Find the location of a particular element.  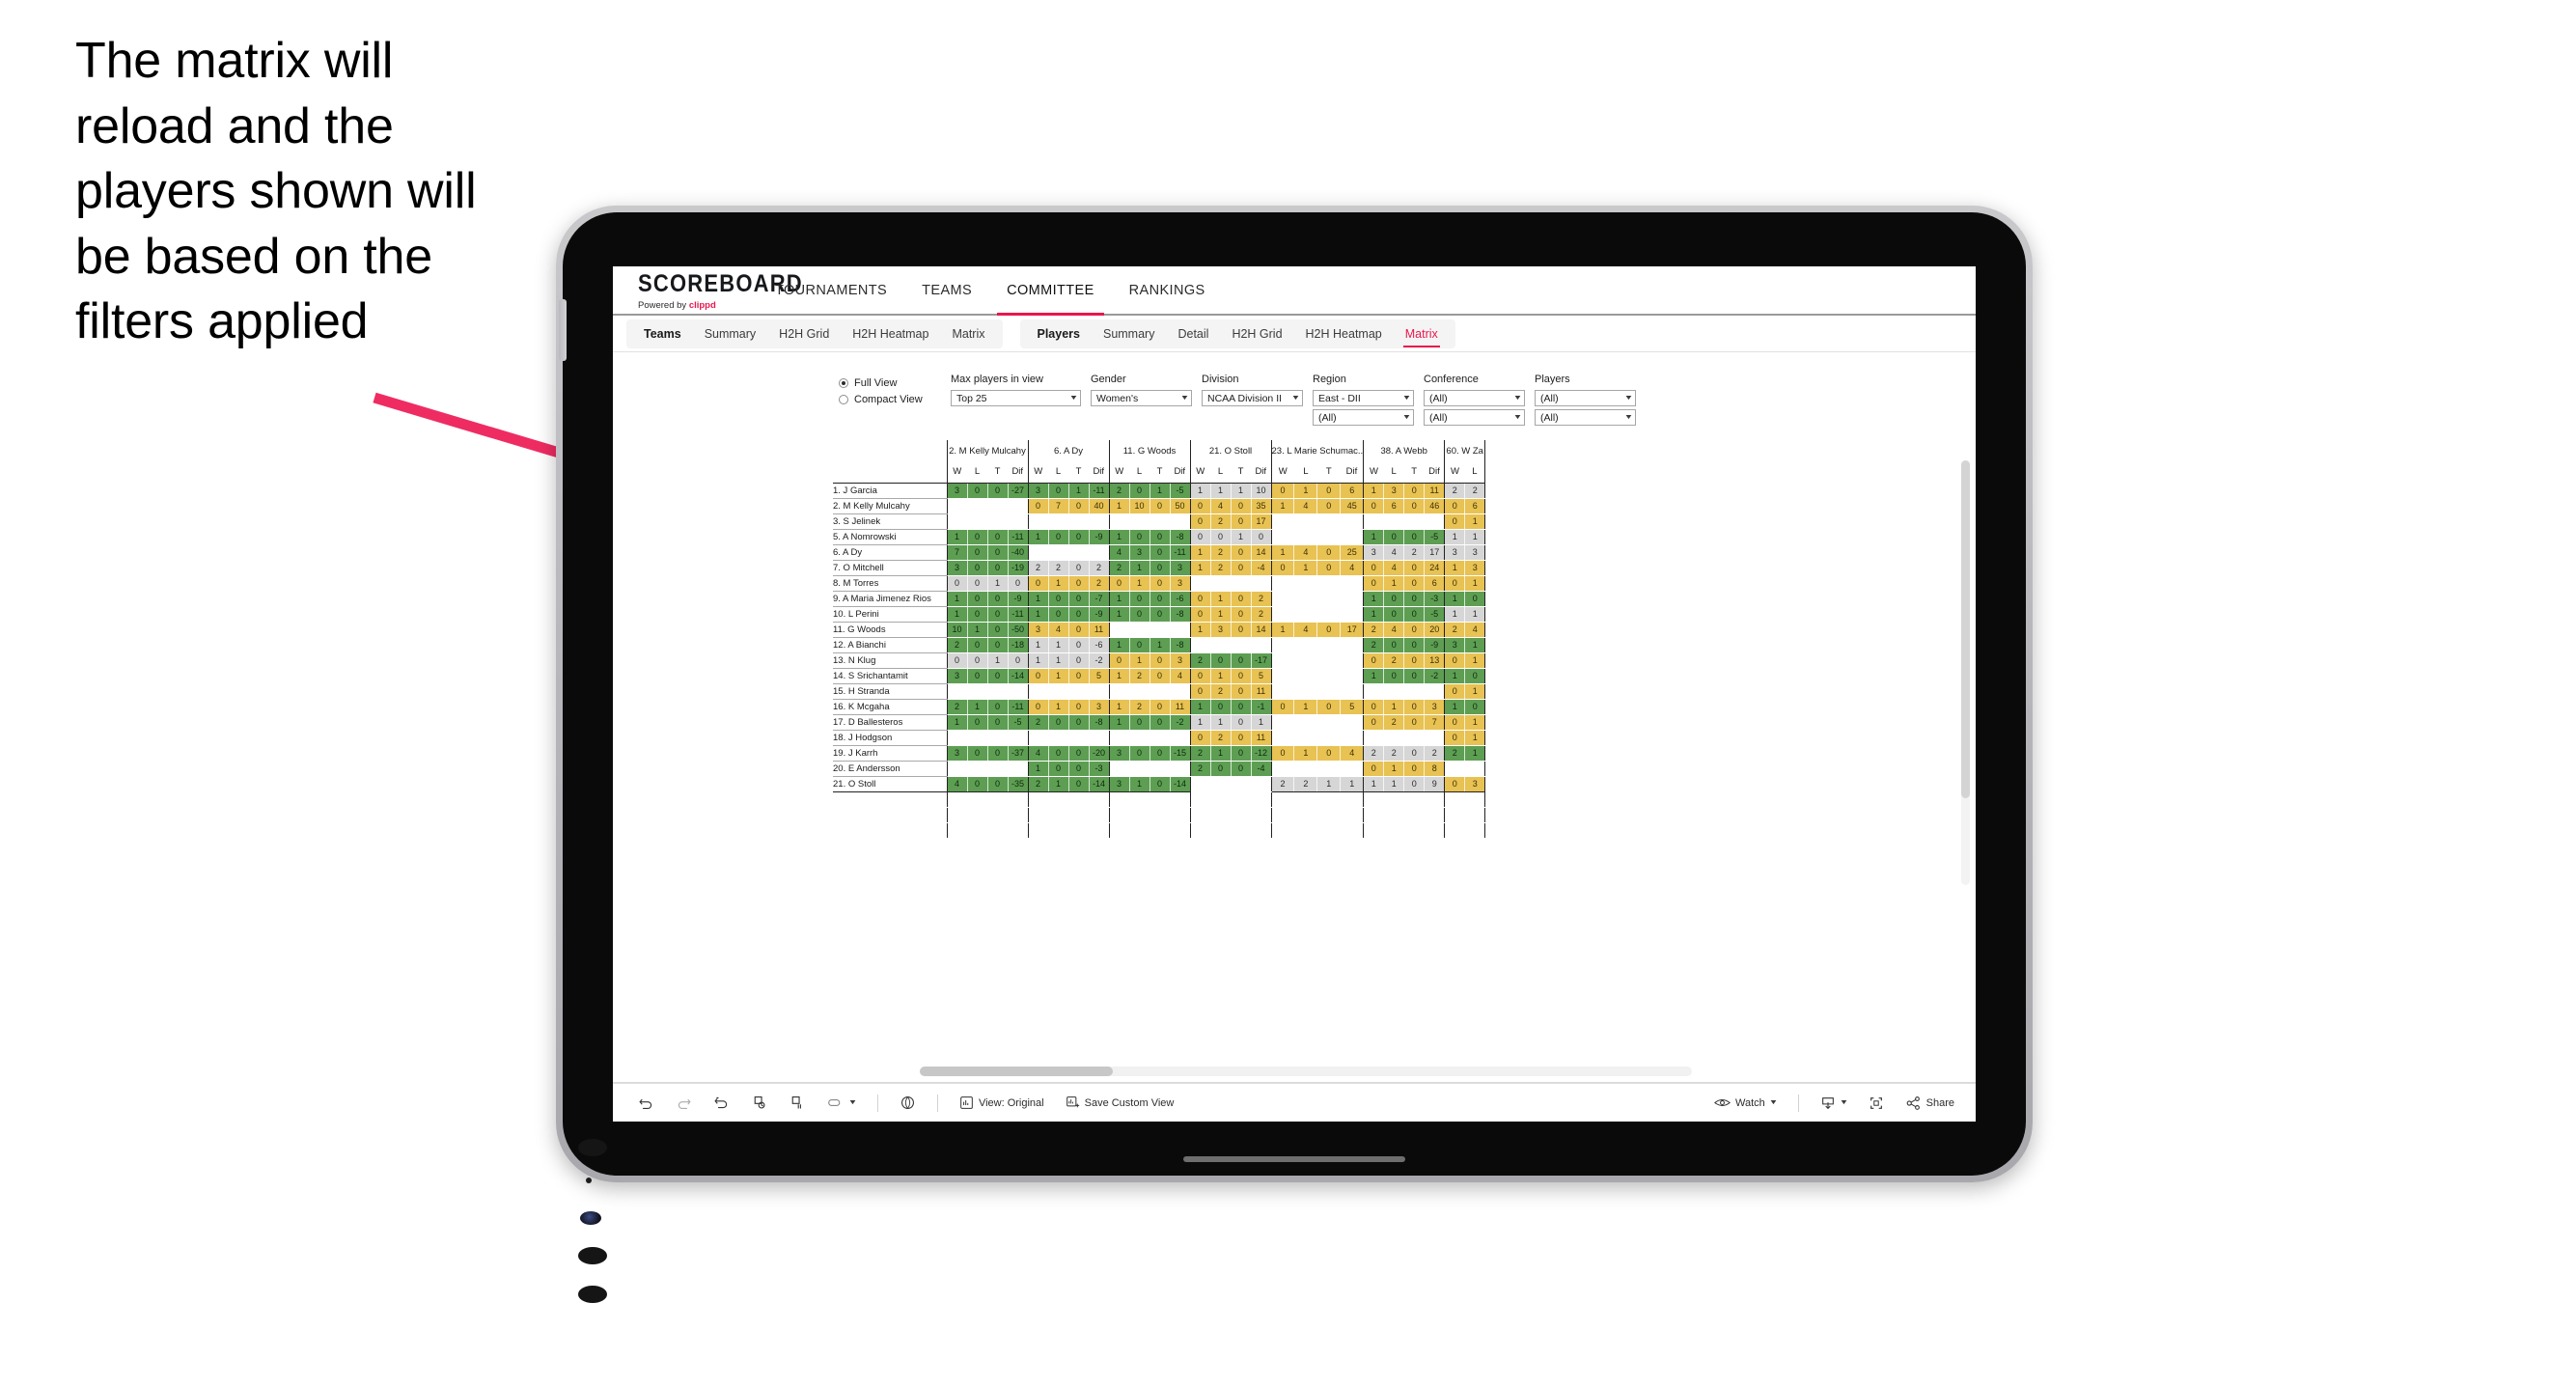

matrix-cell: 14 is located at coordinates (1261, 630).